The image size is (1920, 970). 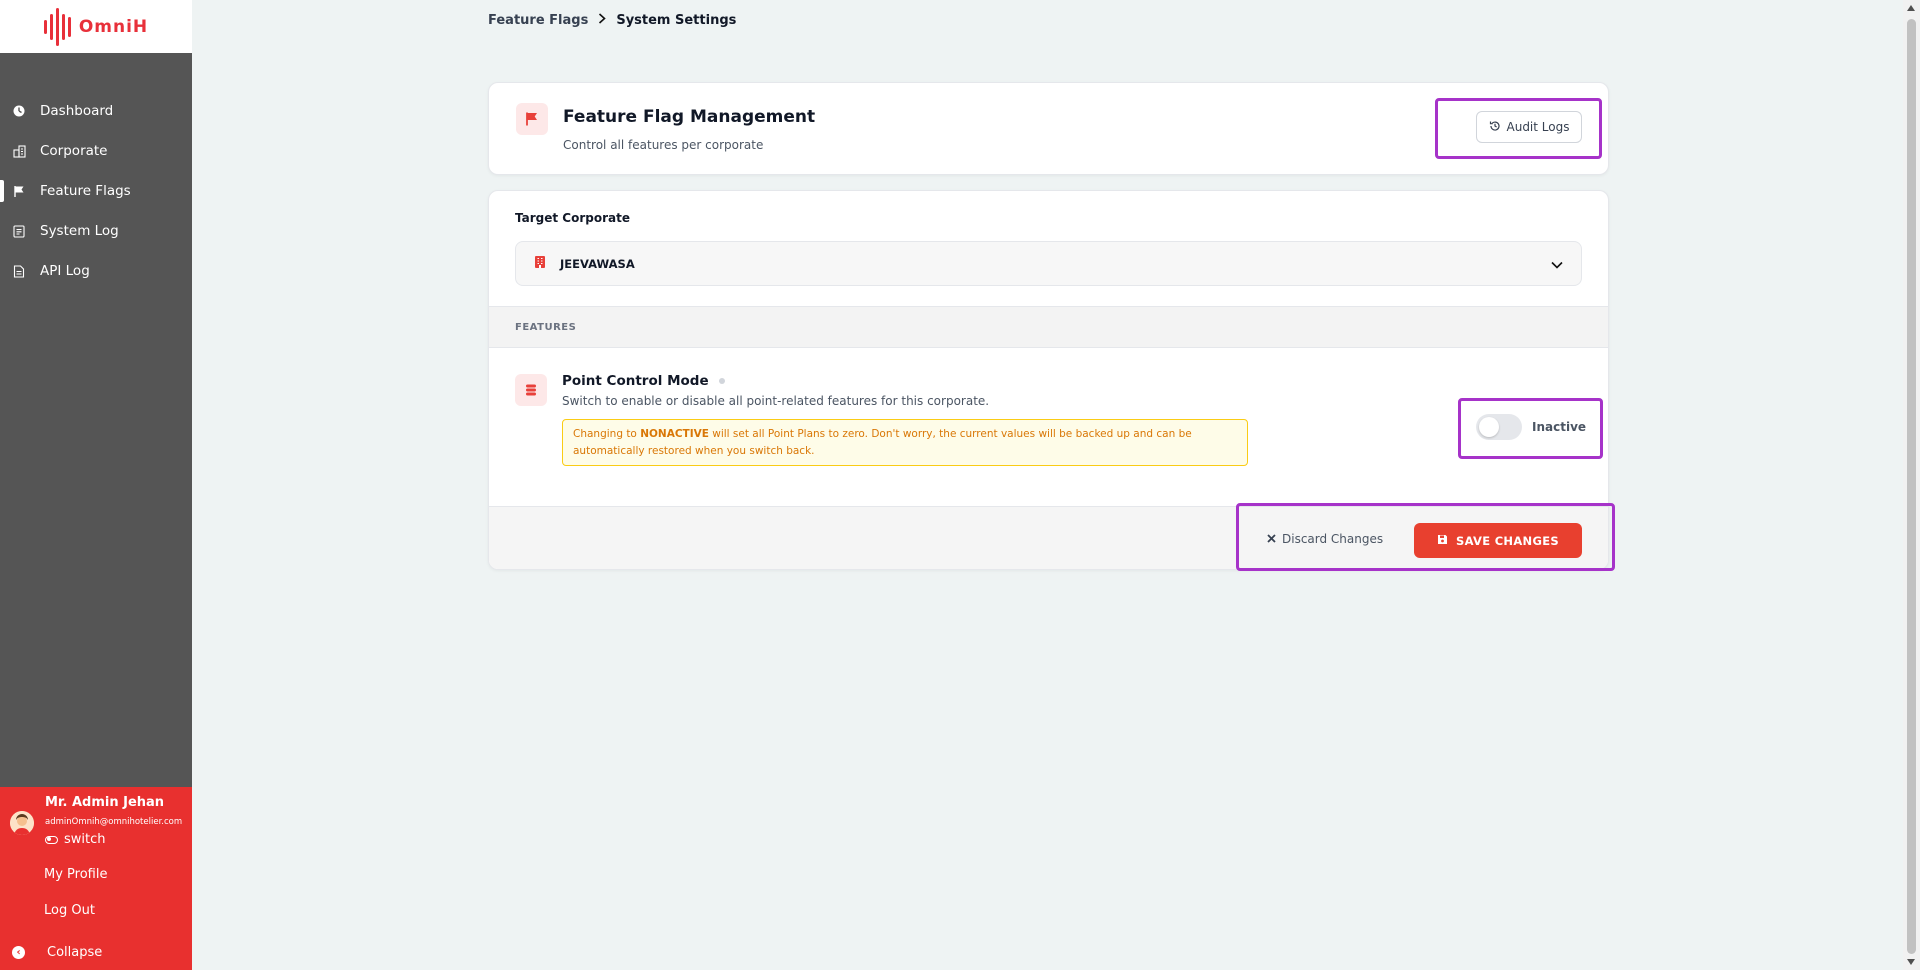 I want to click on target-corporate-label: Target Corporate, so click(x=572, y=218).